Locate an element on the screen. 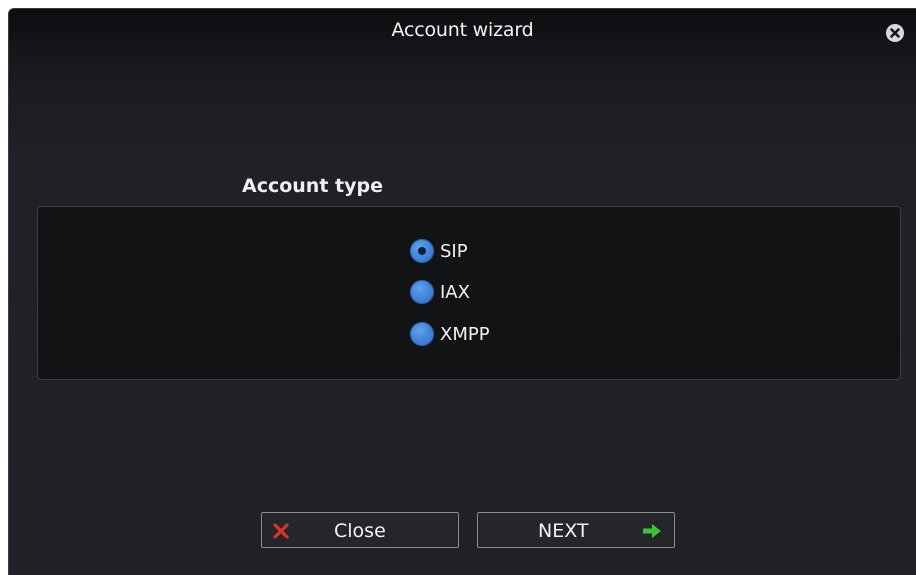  radio-label-iax: IAX is located at coordinates (455, 292).